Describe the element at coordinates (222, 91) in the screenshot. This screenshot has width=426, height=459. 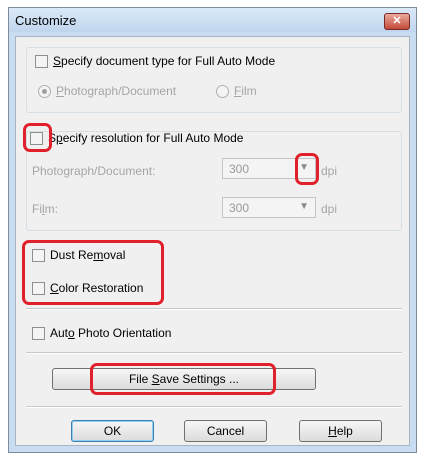
I see `film-radio` at that location.